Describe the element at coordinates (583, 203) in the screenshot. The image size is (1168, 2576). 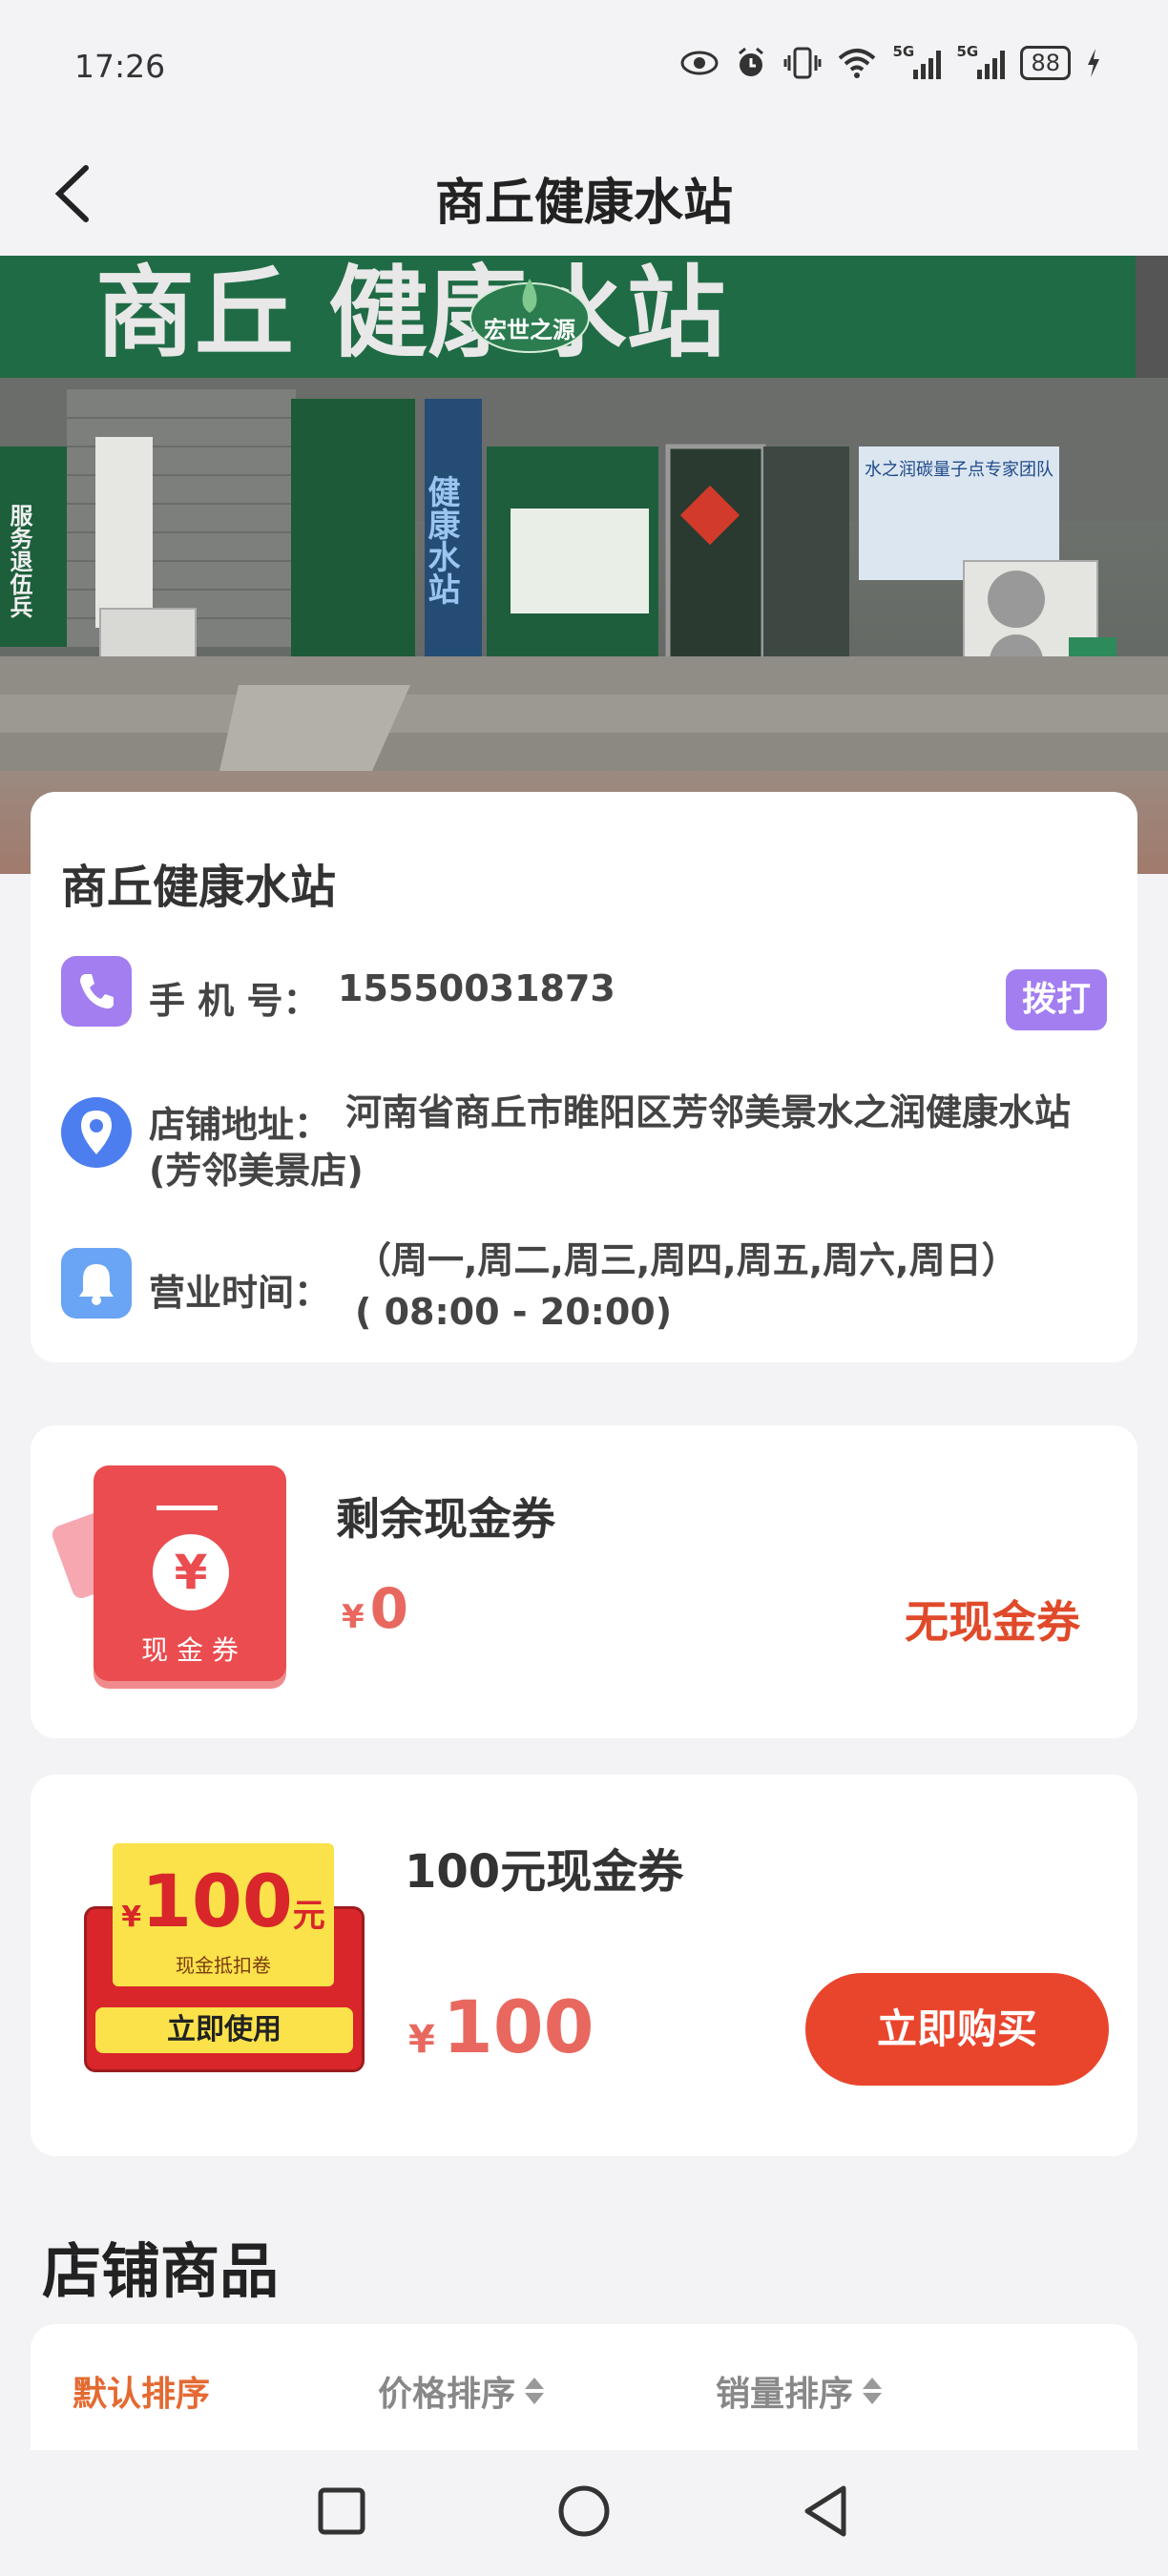
I see `page-title: 商丘健康水站` at that location.